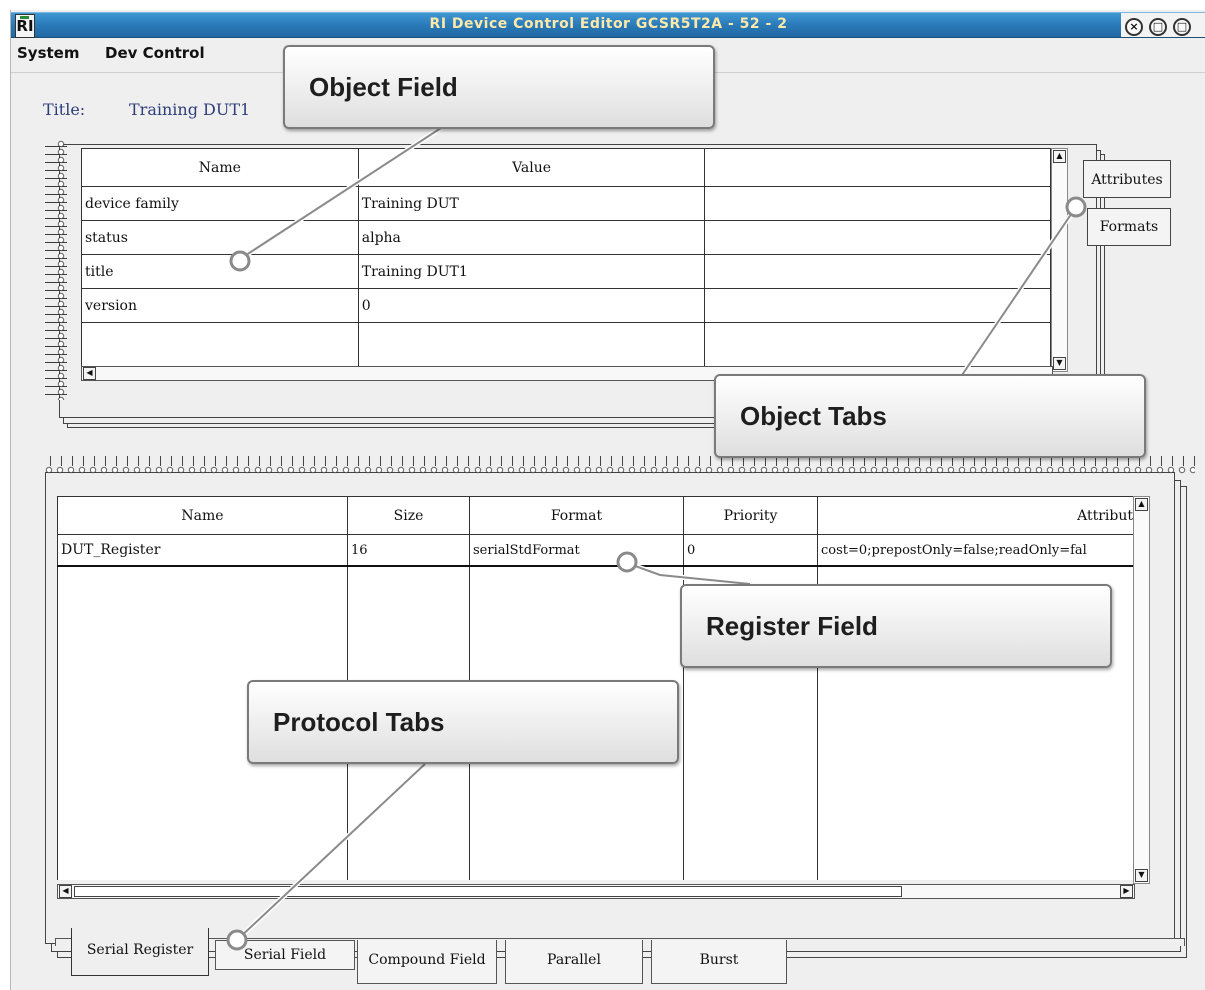 This screenshot has width=1205, height=990. What do you see at coordinates (1141, 690) in the screenshot?
I see `register-table-vertical-scrollbar: ▲ ▼` at bounding box center [1141, 690].